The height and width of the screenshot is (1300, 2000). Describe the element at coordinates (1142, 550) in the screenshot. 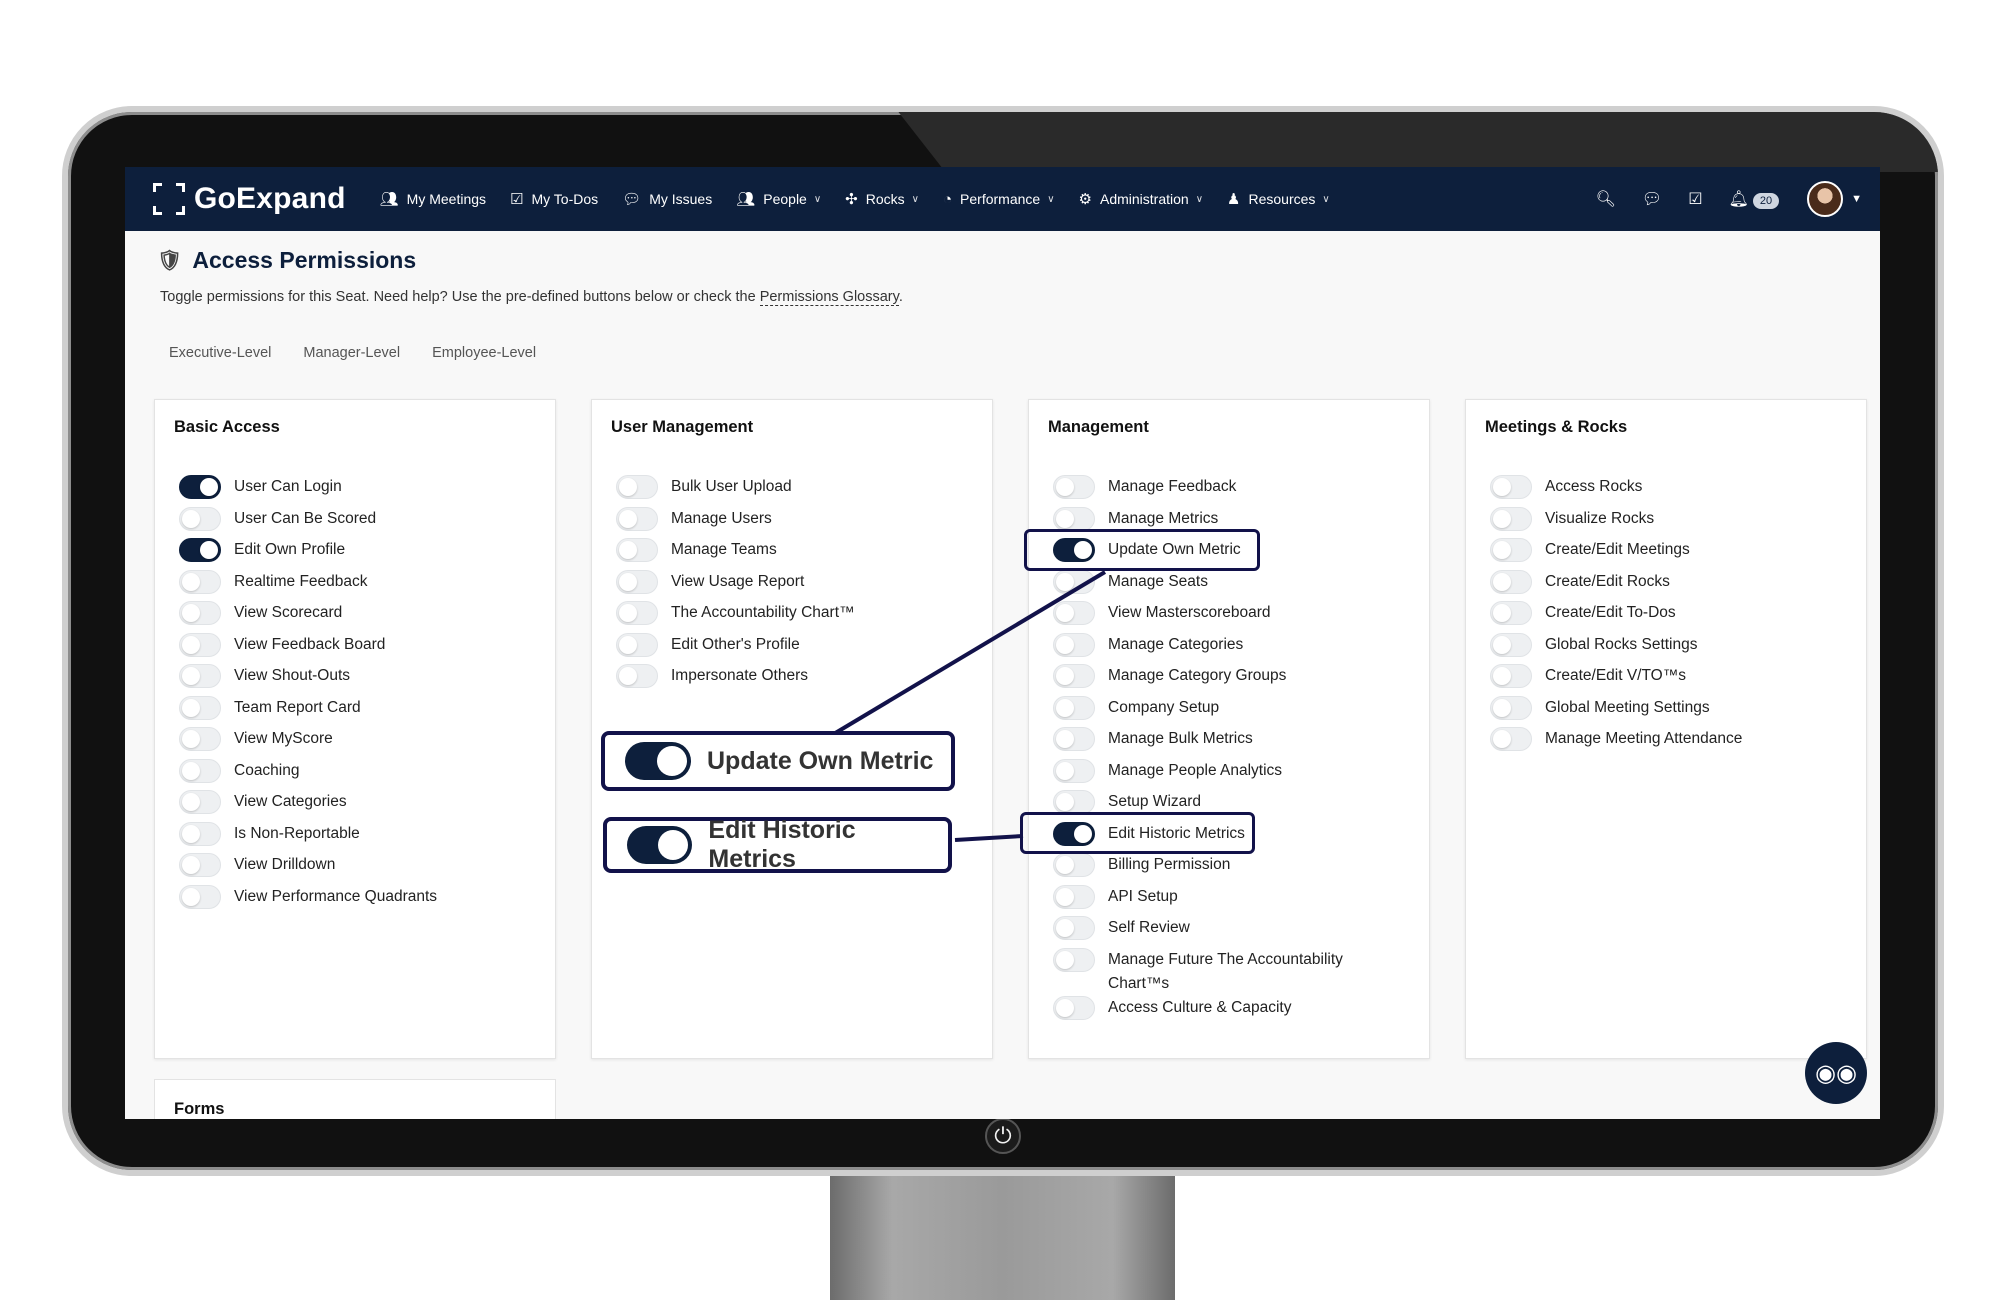

I see `highlight-update-own-metric` at that location.